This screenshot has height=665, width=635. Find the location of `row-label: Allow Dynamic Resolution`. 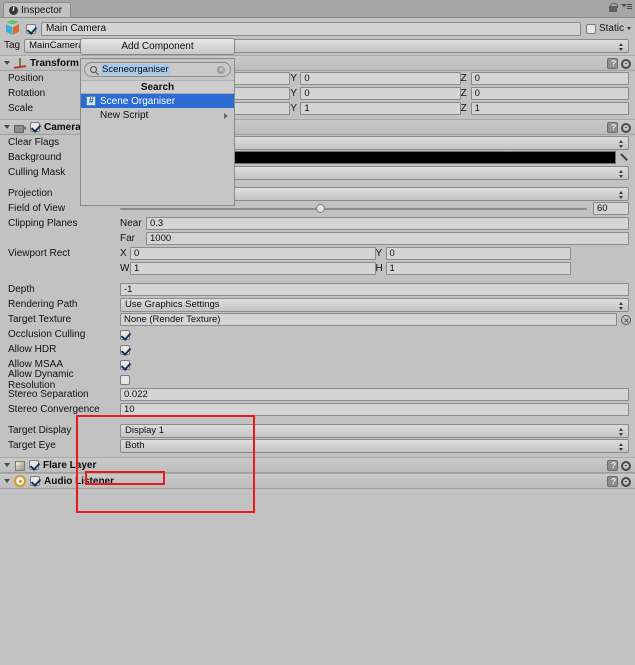

row-label: Allow Dynamic Resolution is located at coordinates (41, 379).